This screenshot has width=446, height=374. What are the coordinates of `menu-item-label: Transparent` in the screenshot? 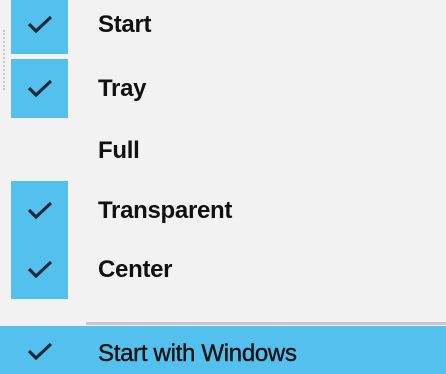 It's located at (165, 210).